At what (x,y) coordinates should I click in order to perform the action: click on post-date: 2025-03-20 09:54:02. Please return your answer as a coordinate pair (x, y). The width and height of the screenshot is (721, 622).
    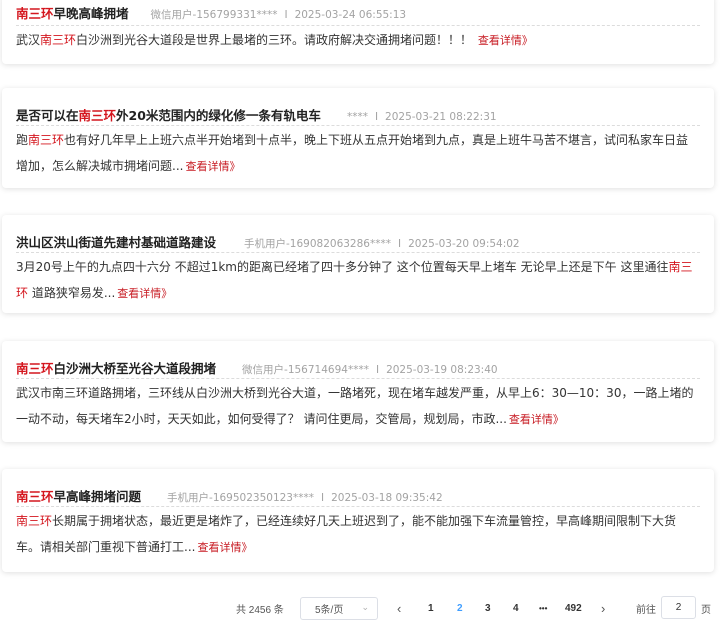
    Looking at the image, I should click on (464, 244).